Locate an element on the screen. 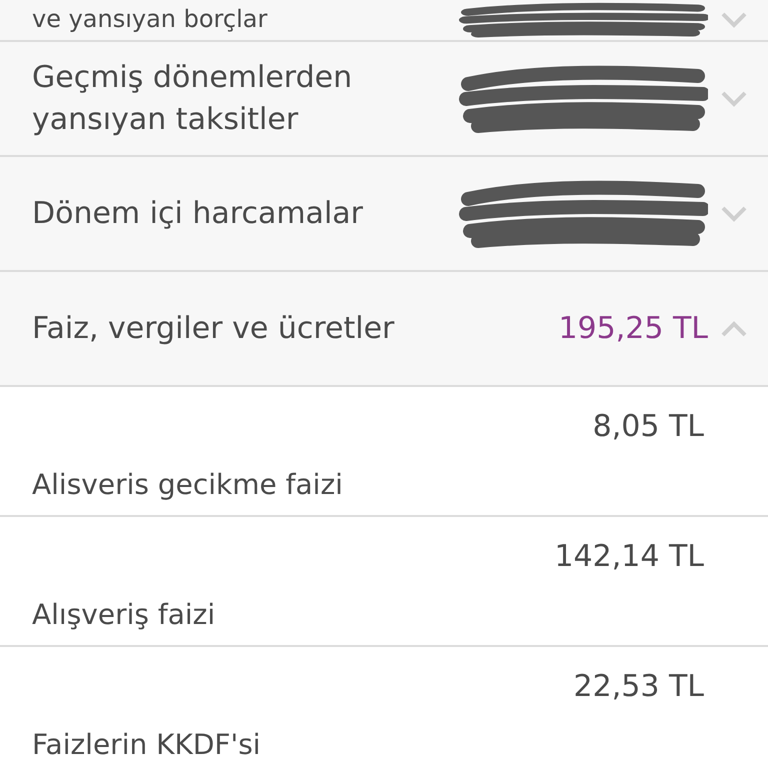  row-label: Dönem içi harcamalar is located at coordinates (198, 213).